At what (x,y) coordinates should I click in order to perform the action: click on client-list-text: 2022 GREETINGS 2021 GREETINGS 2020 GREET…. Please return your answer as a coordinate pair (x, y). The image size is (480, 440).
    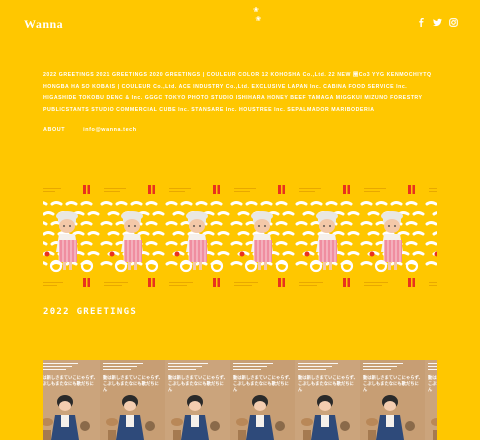
    Looking at the image, I should click on (237, 93).